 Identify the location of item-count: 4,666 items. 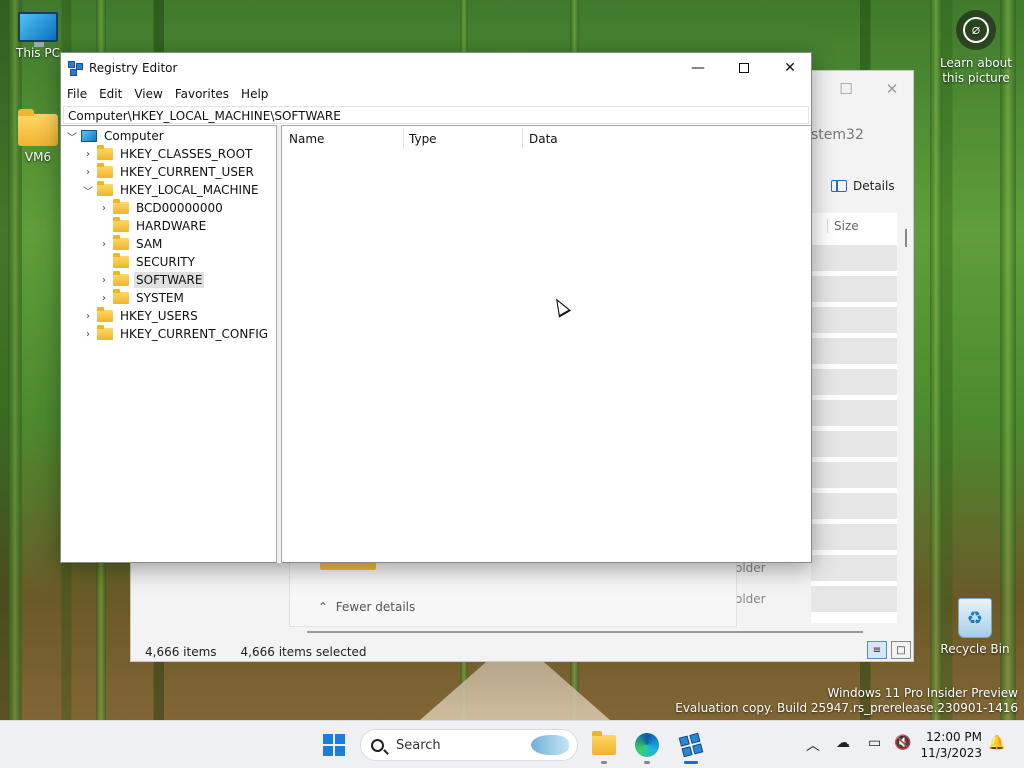
(181, 652).